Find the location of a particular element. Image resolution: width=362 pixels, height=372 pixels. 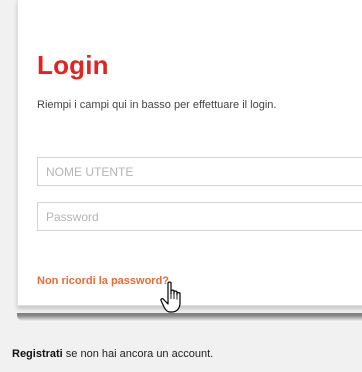

register-suffix: se non hai ancora un account. is located at coordinates (138, 354).